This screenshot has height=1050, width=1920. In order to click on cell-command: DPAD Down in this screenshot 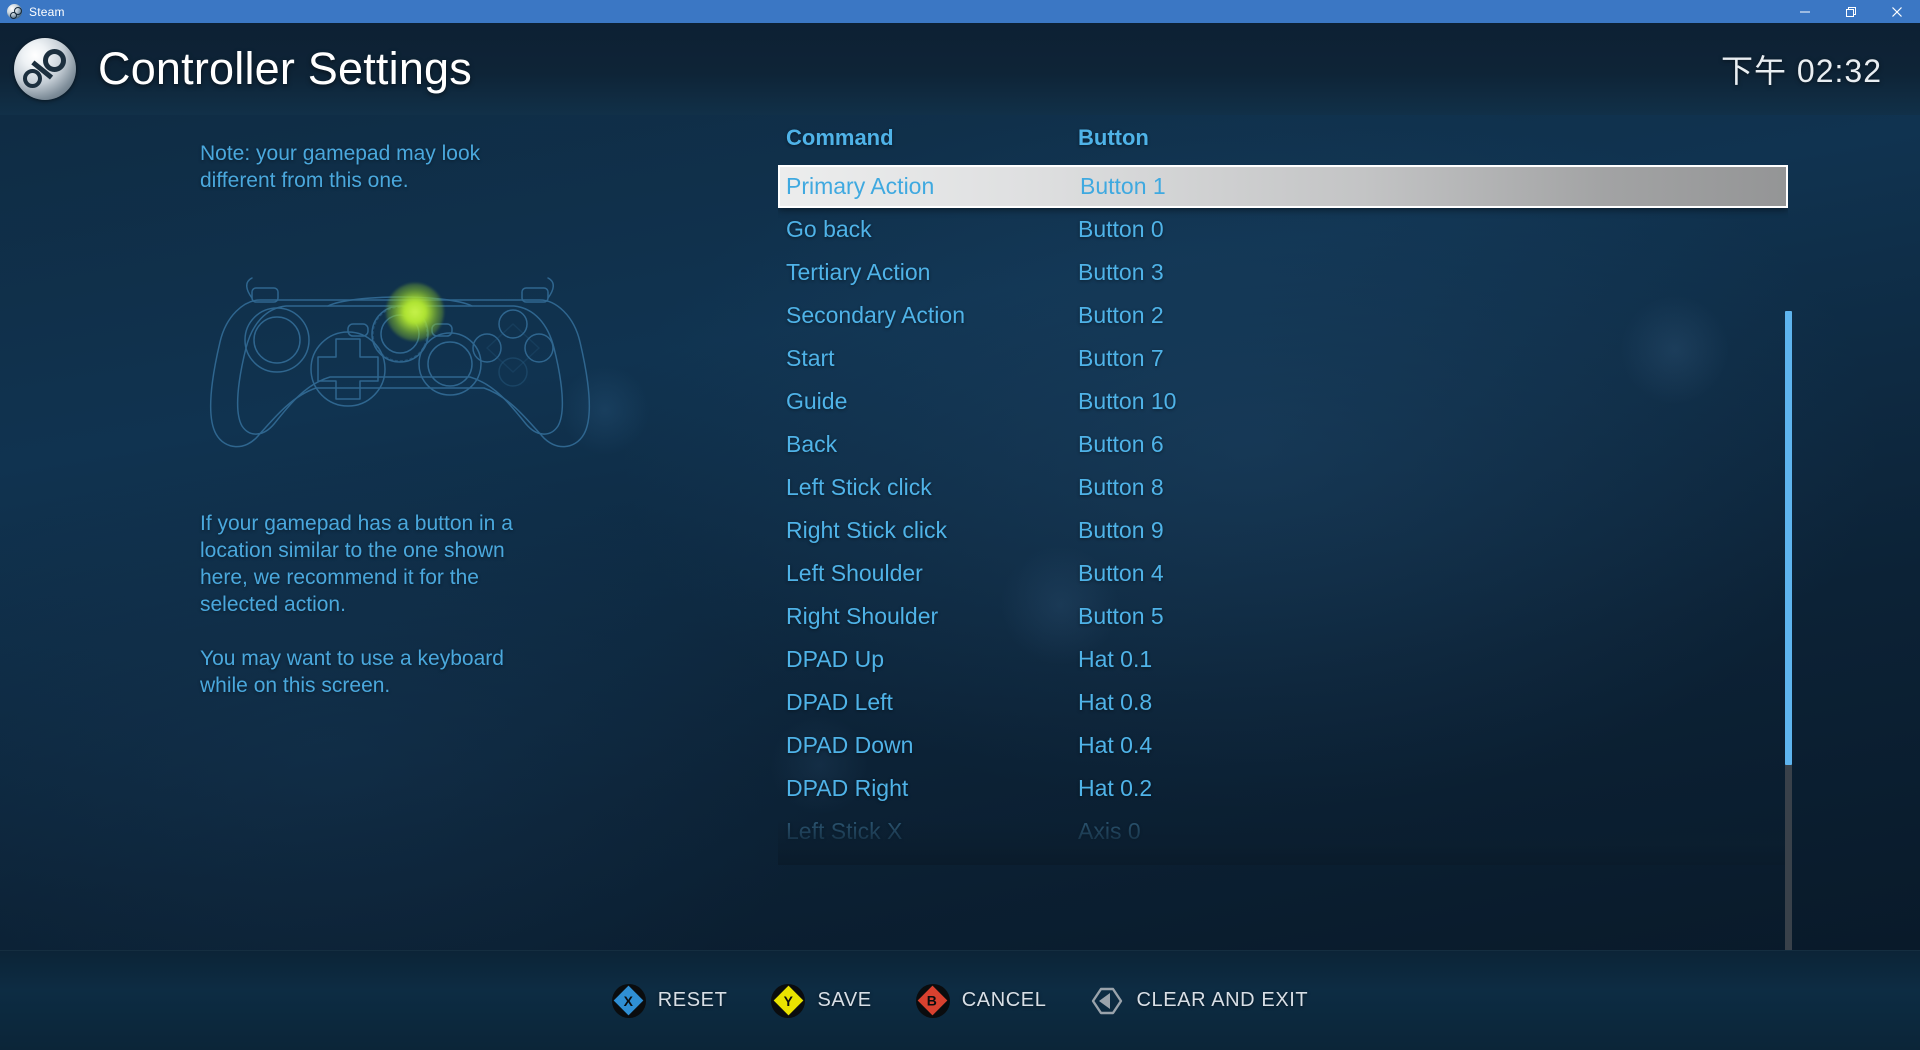, I will do `click(850, 745)`.